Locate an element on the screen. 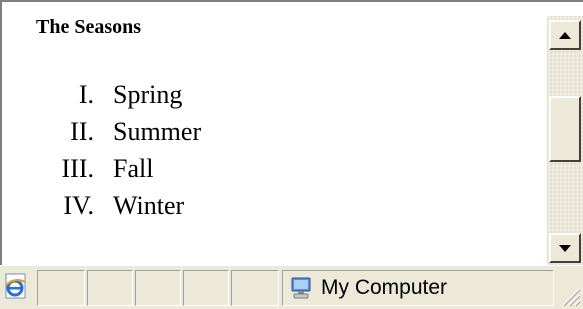 Image resolution: width=583 pixels, height=309 pixels. list-item: II. Summer is located at coordinates (152, 135).